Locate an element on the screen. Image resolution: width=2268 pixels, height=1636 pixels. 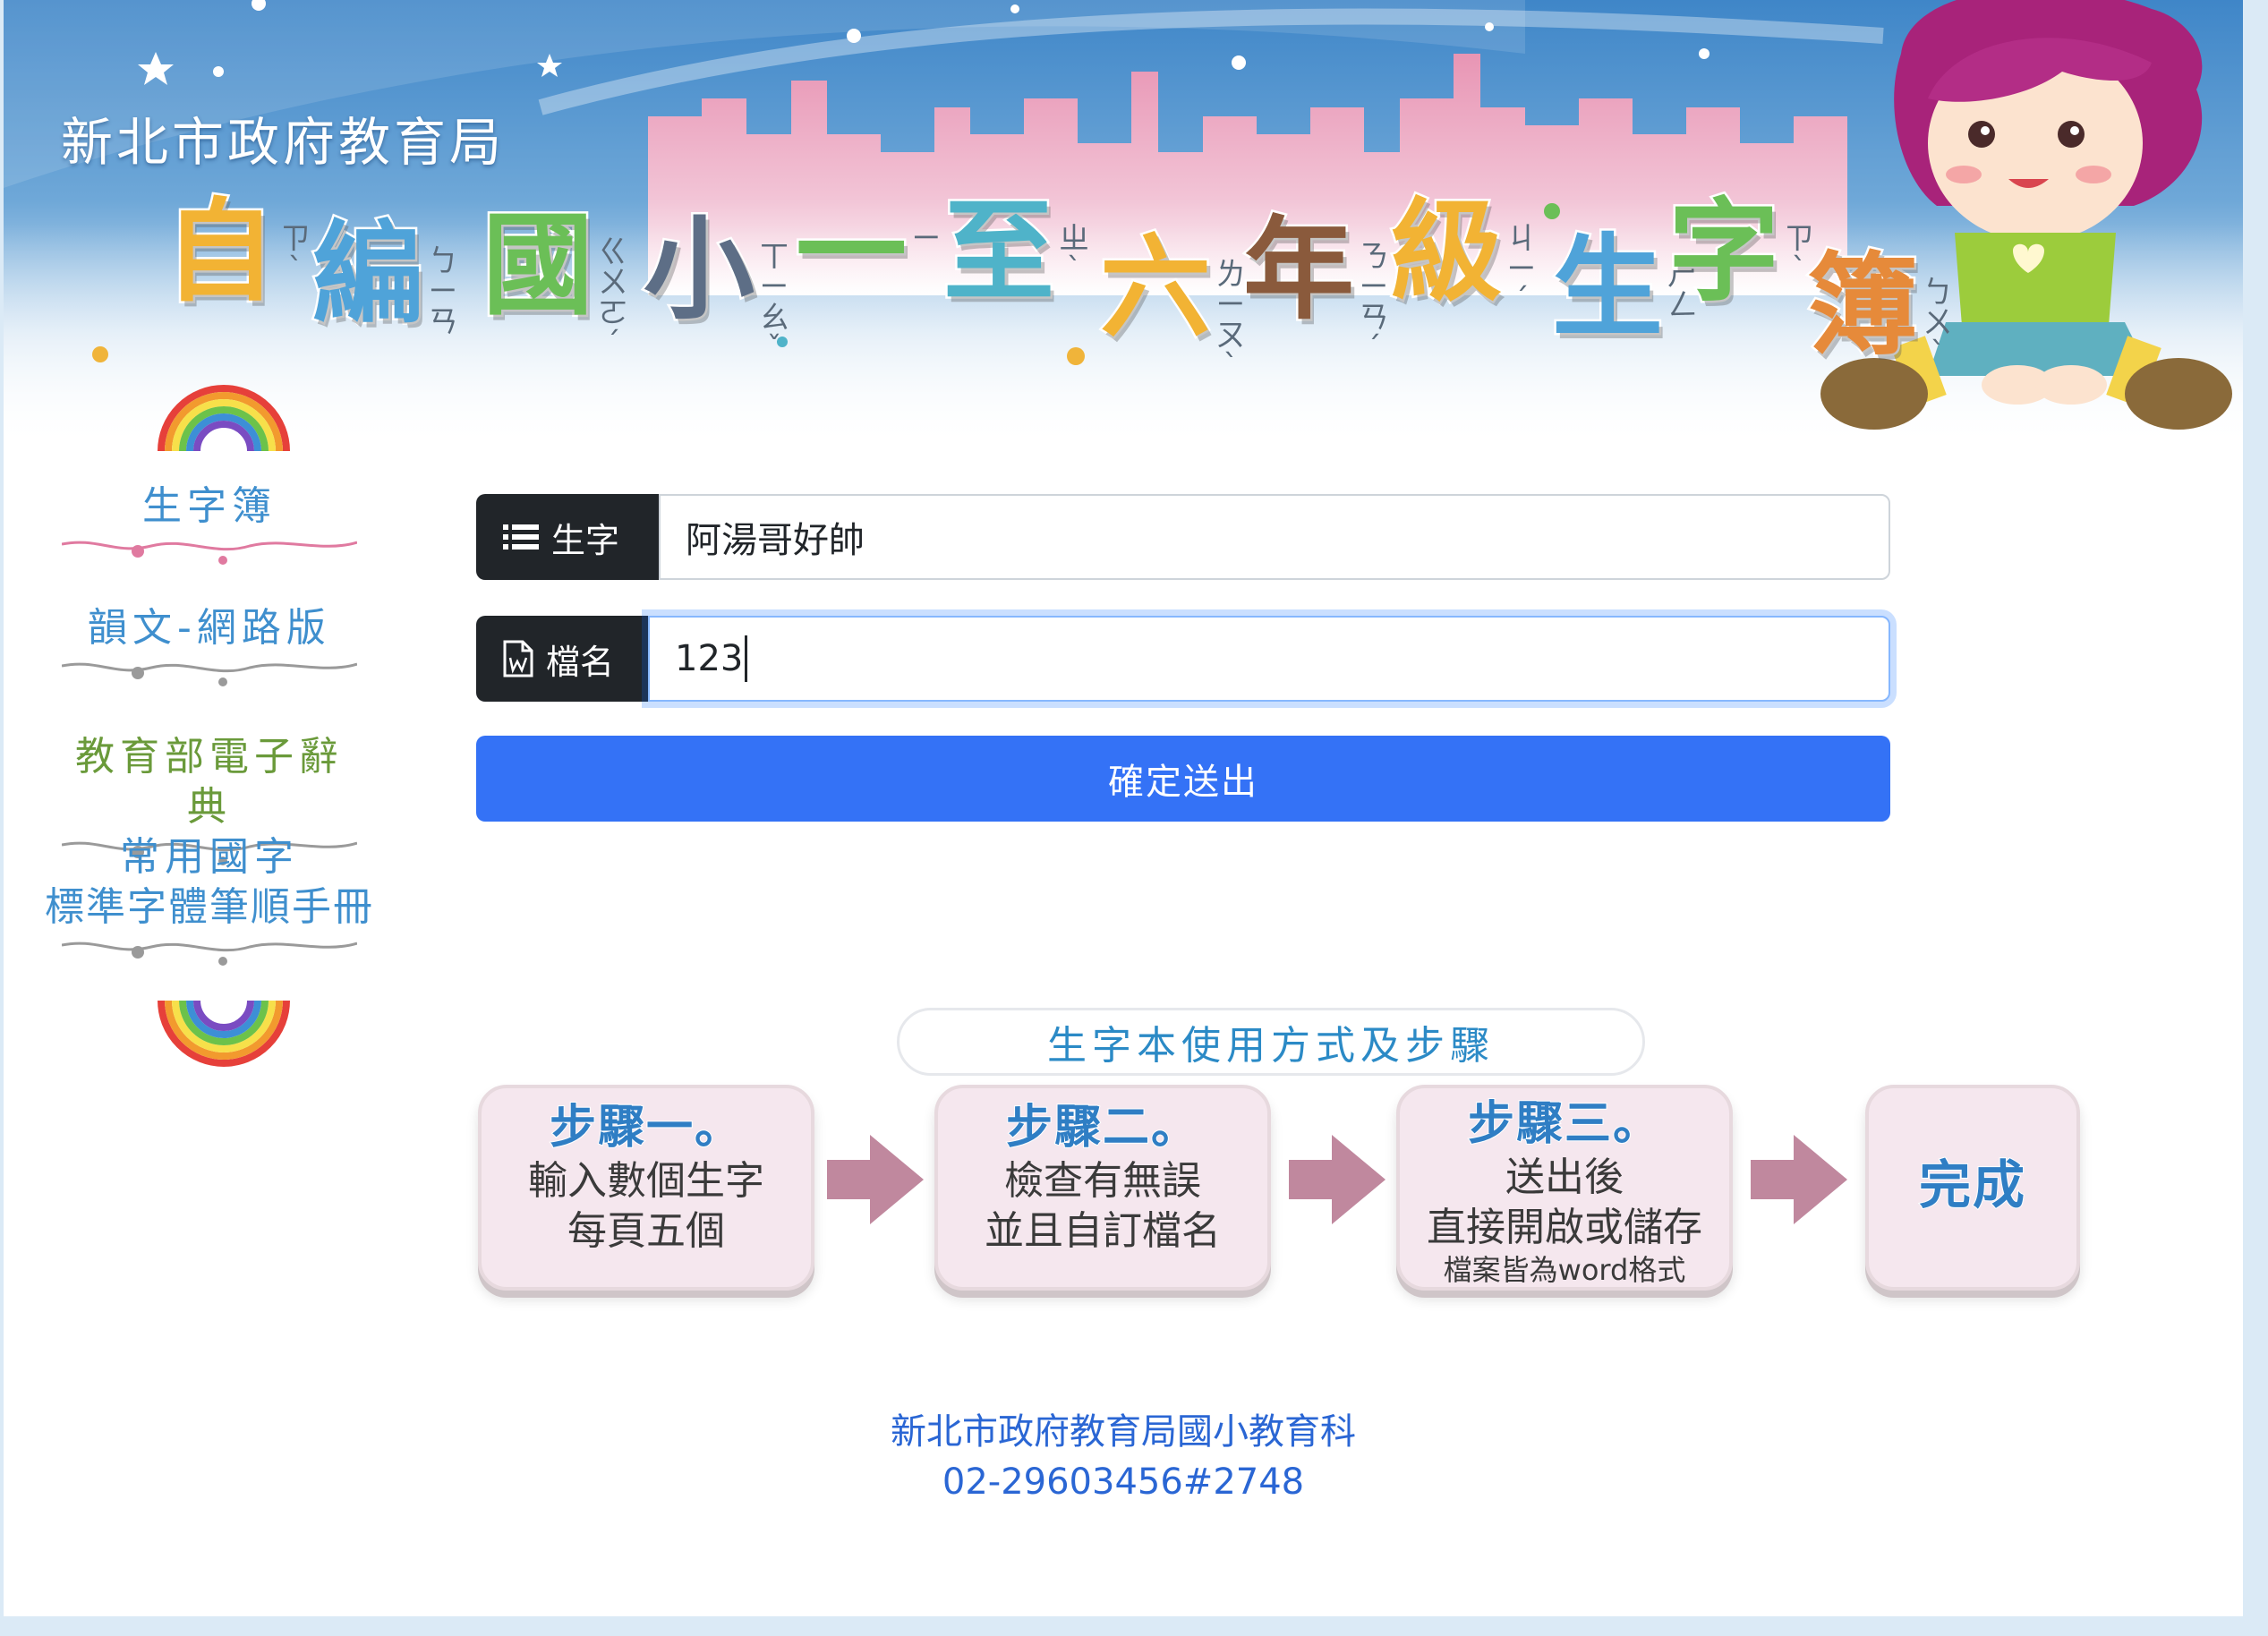
step-heading: 步驟三。 is located at coordinates (1564, 1124).